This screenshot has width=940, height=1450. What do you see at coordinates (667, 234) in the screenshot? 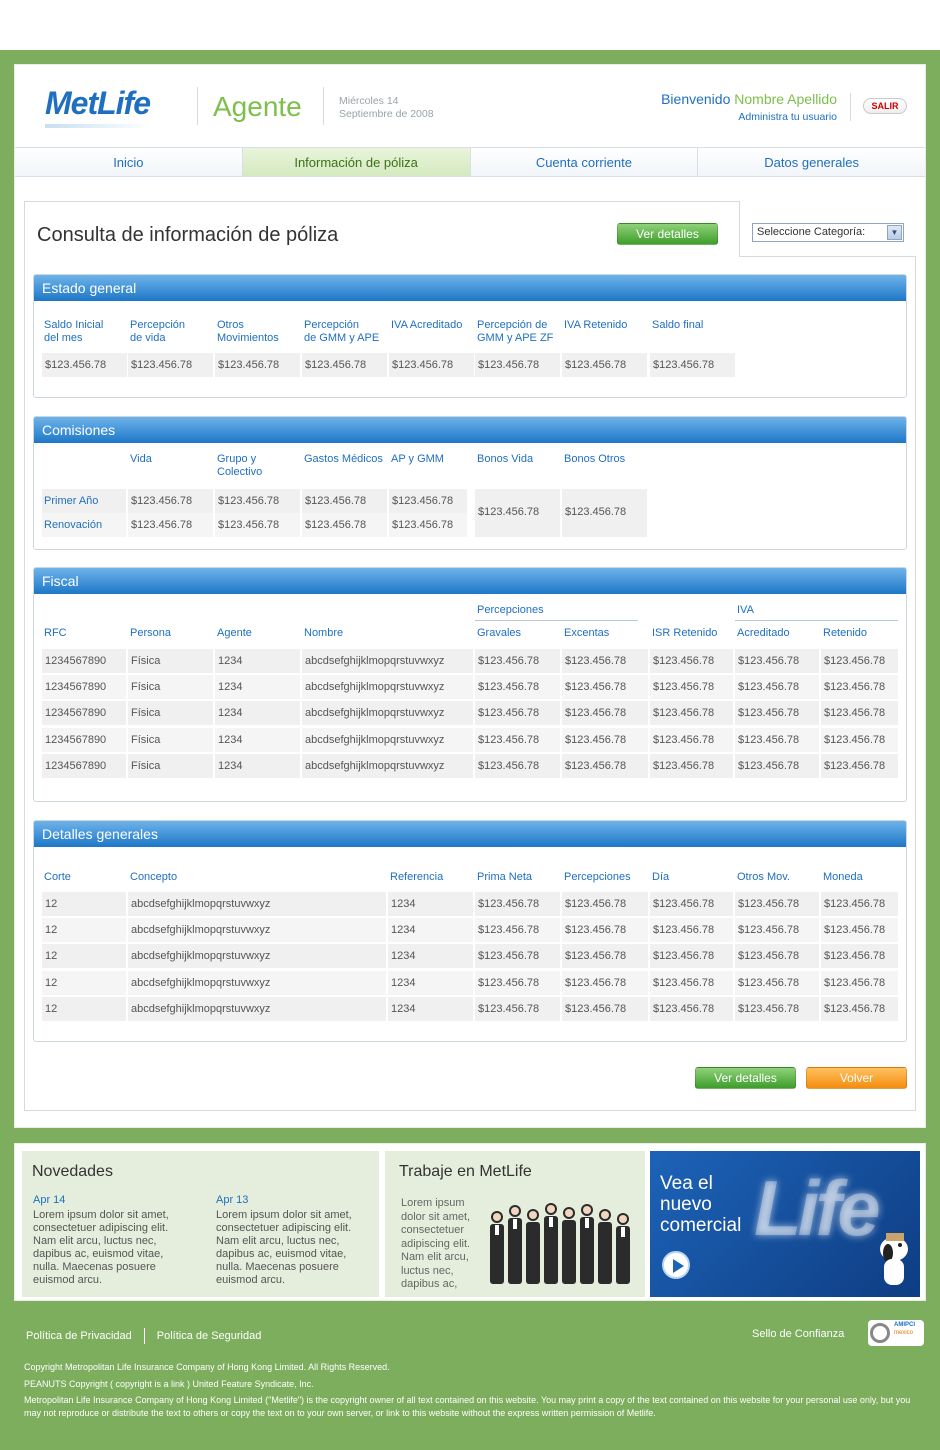
I see `view-details-button: Ver detalles` at bounding box center [667, 234].